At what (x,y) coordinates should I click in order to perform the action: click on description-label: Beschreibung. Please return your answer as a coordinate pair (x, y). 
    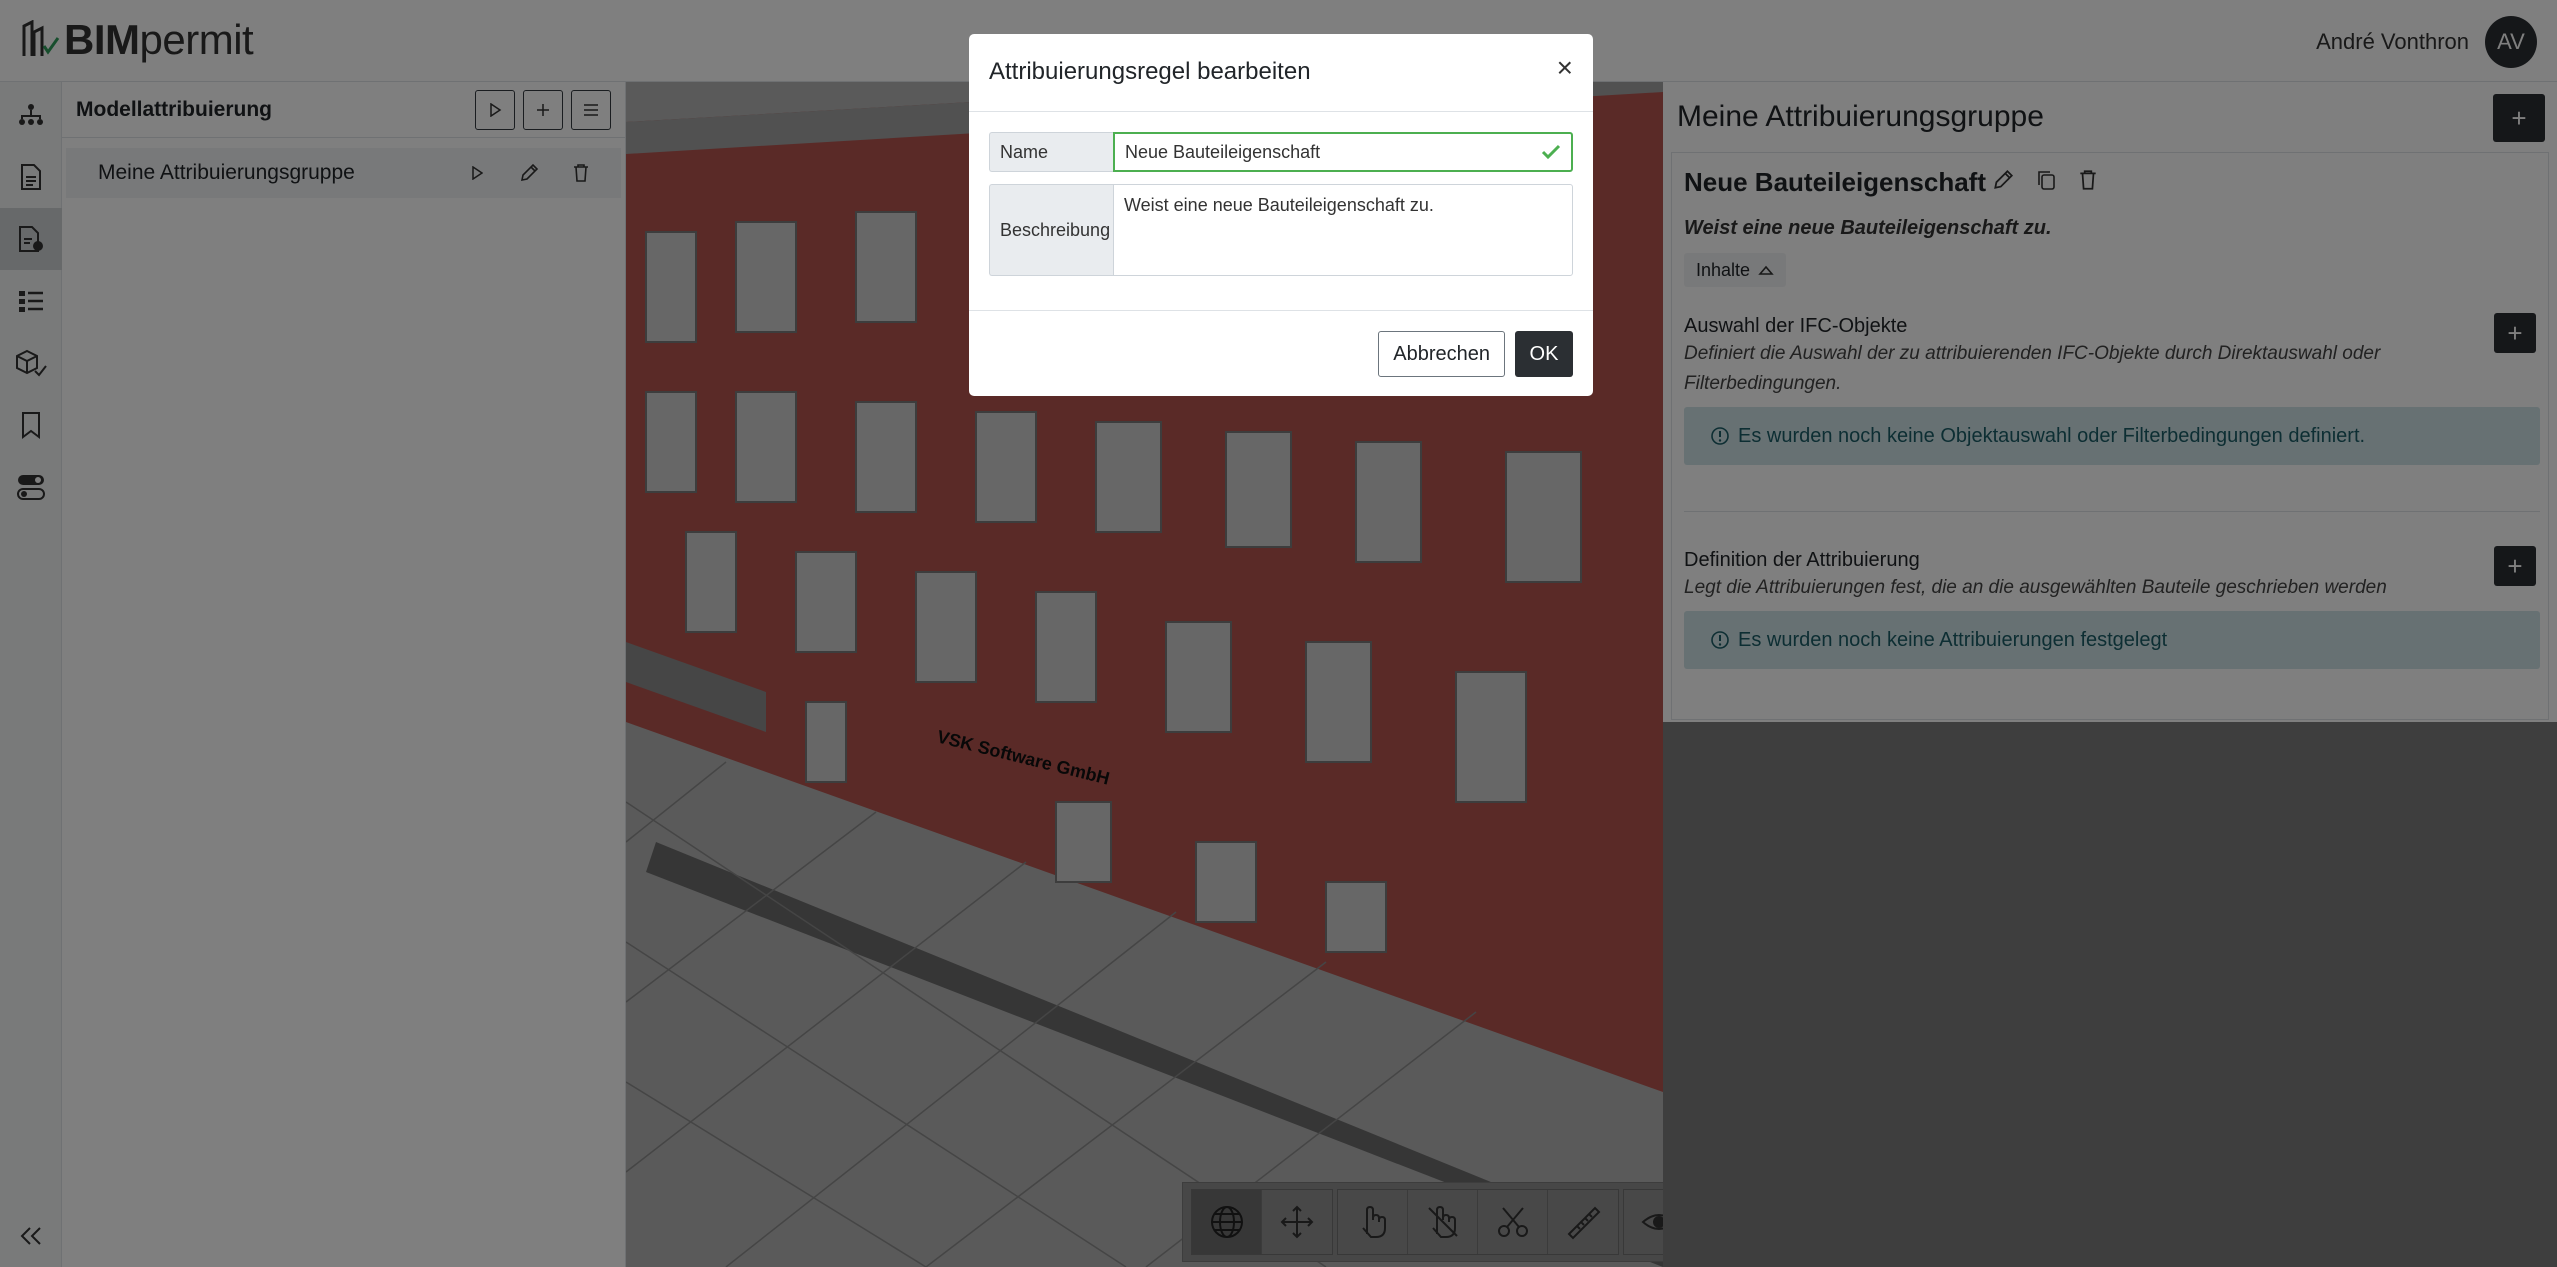
    Looking at the image, I should click on (1051, 230).